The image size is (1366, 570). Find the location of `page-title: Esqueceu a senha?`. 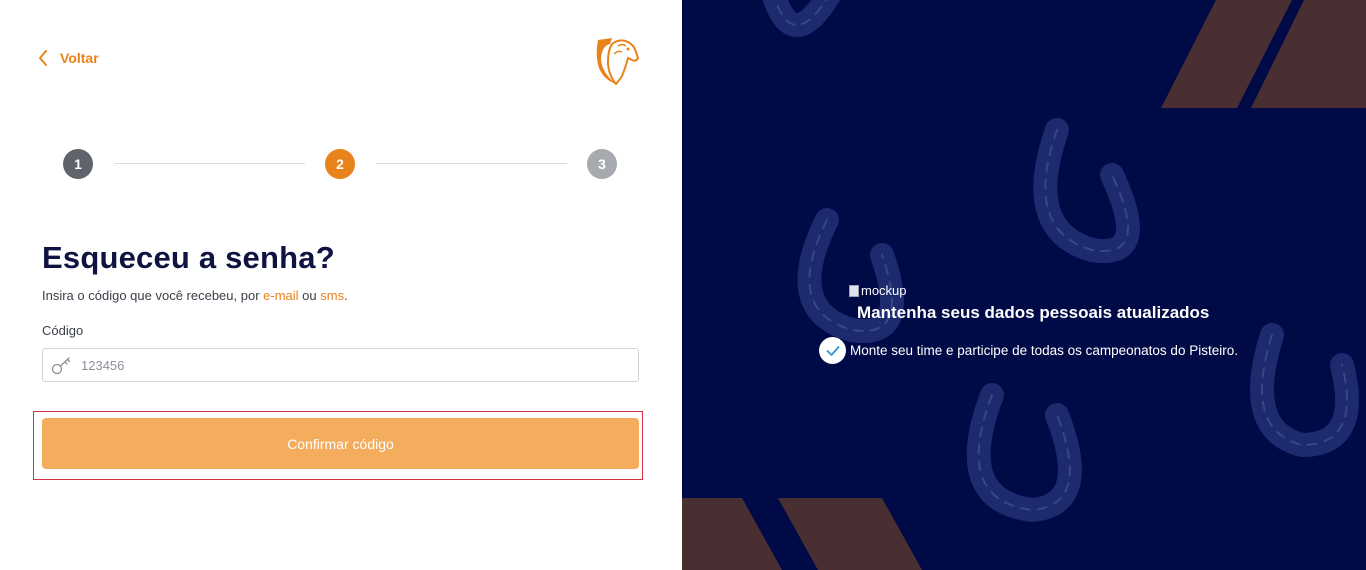

page-title: Esqueceu a senha? is located at coordinates (188, 257).